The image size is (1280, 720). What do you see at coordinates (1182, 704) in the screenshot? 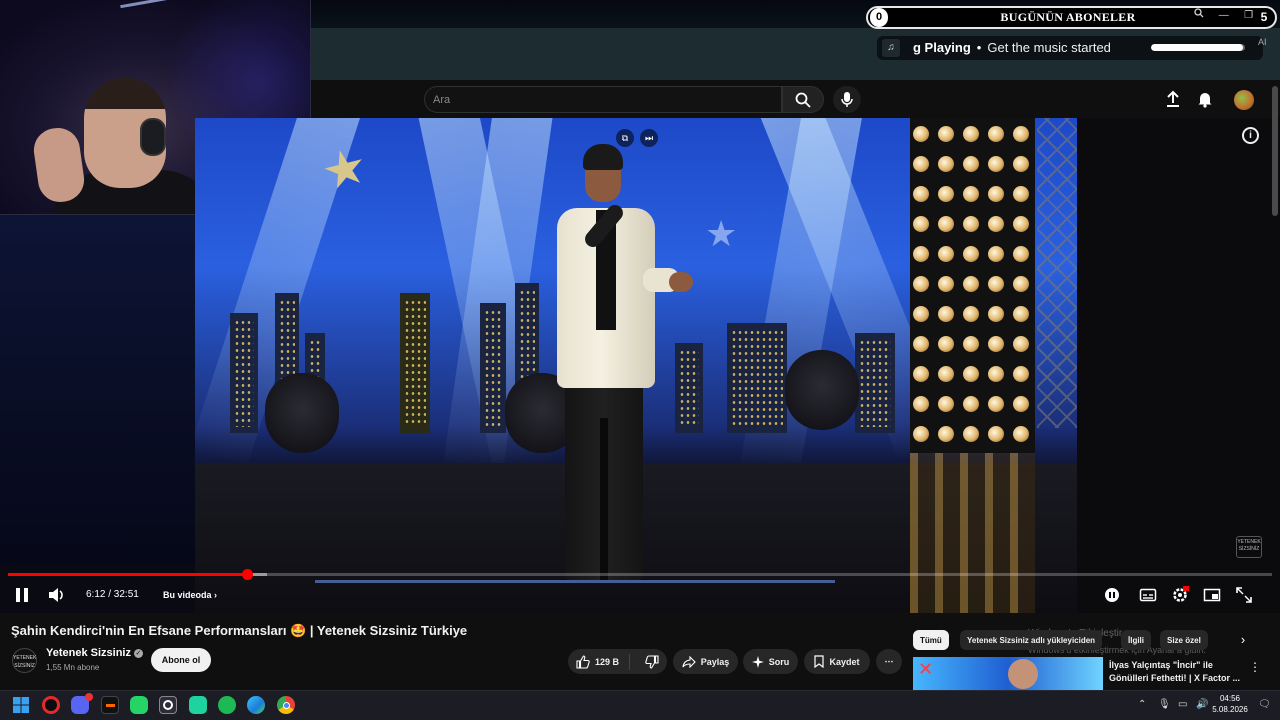
I see `network-icon: ▭` at bounding box center [1182, 704].